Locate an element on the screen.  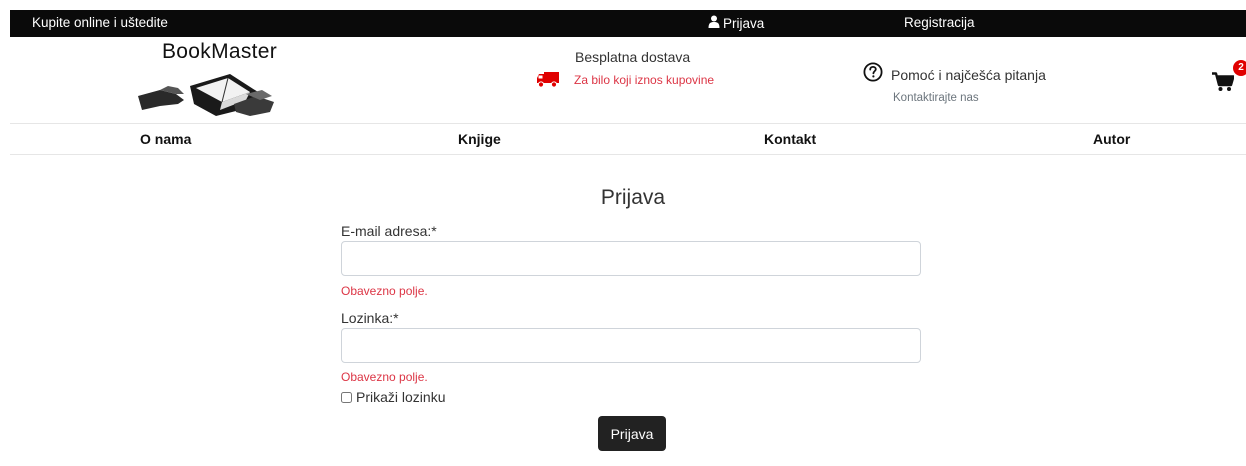
main-nav: O nama Knjige Kontakt Autor is located at coordinates (628, 139).